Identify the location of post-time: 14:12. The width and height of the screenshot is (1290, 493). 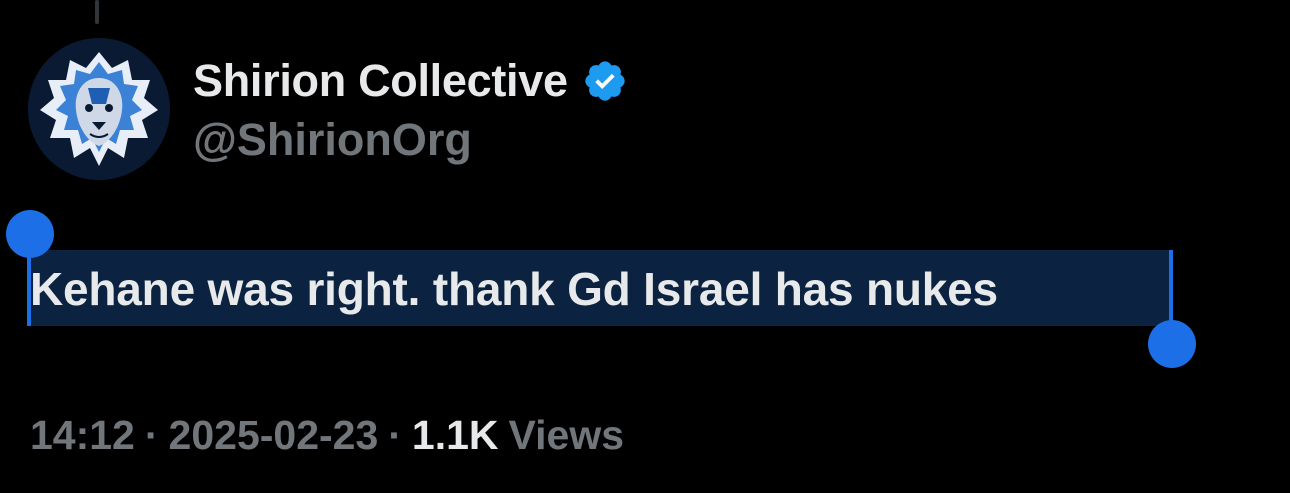
(82, 435).